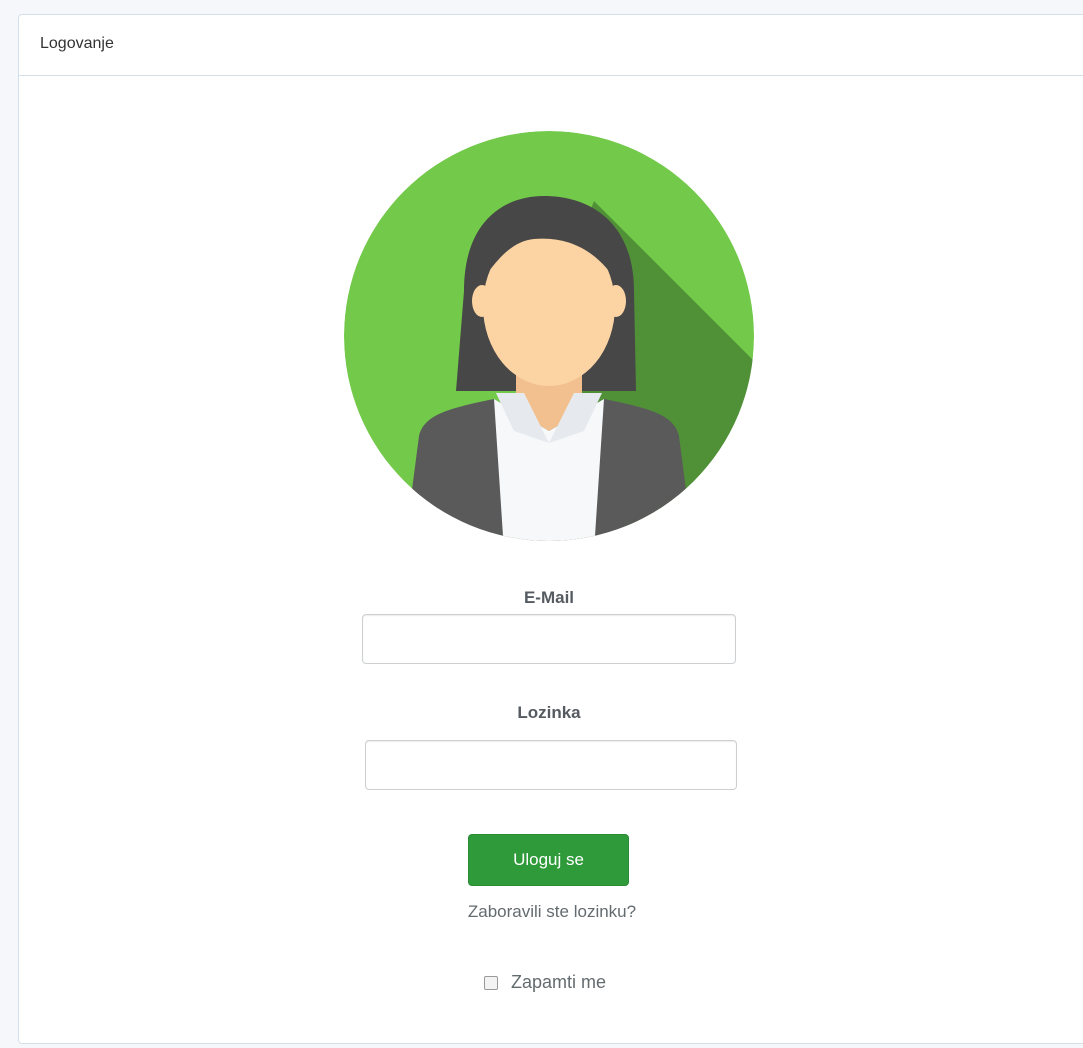  I want to click on remember-me: Zapamti me, so click(545, 982).